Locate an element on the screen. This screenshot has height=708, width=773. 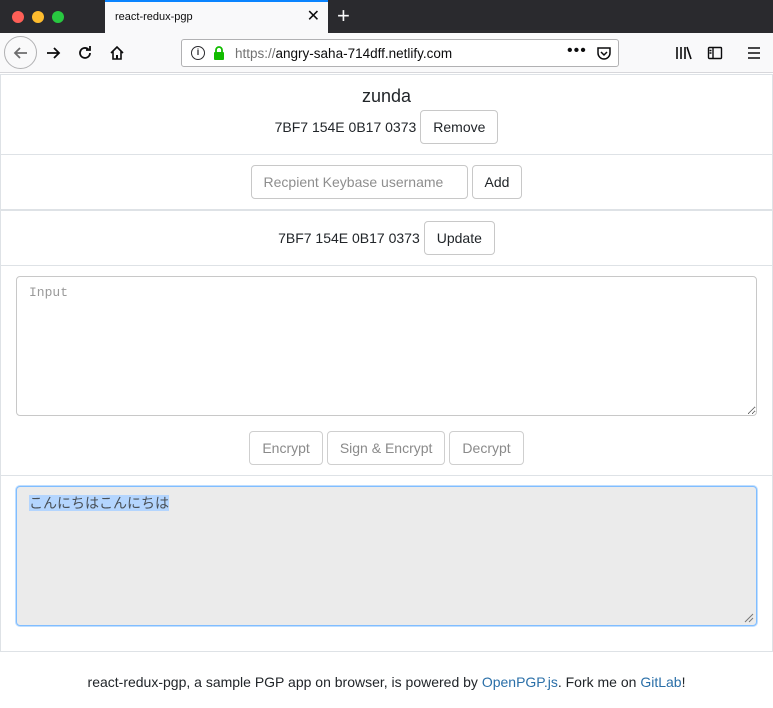
menu-button is located at coordinates (754, 53).